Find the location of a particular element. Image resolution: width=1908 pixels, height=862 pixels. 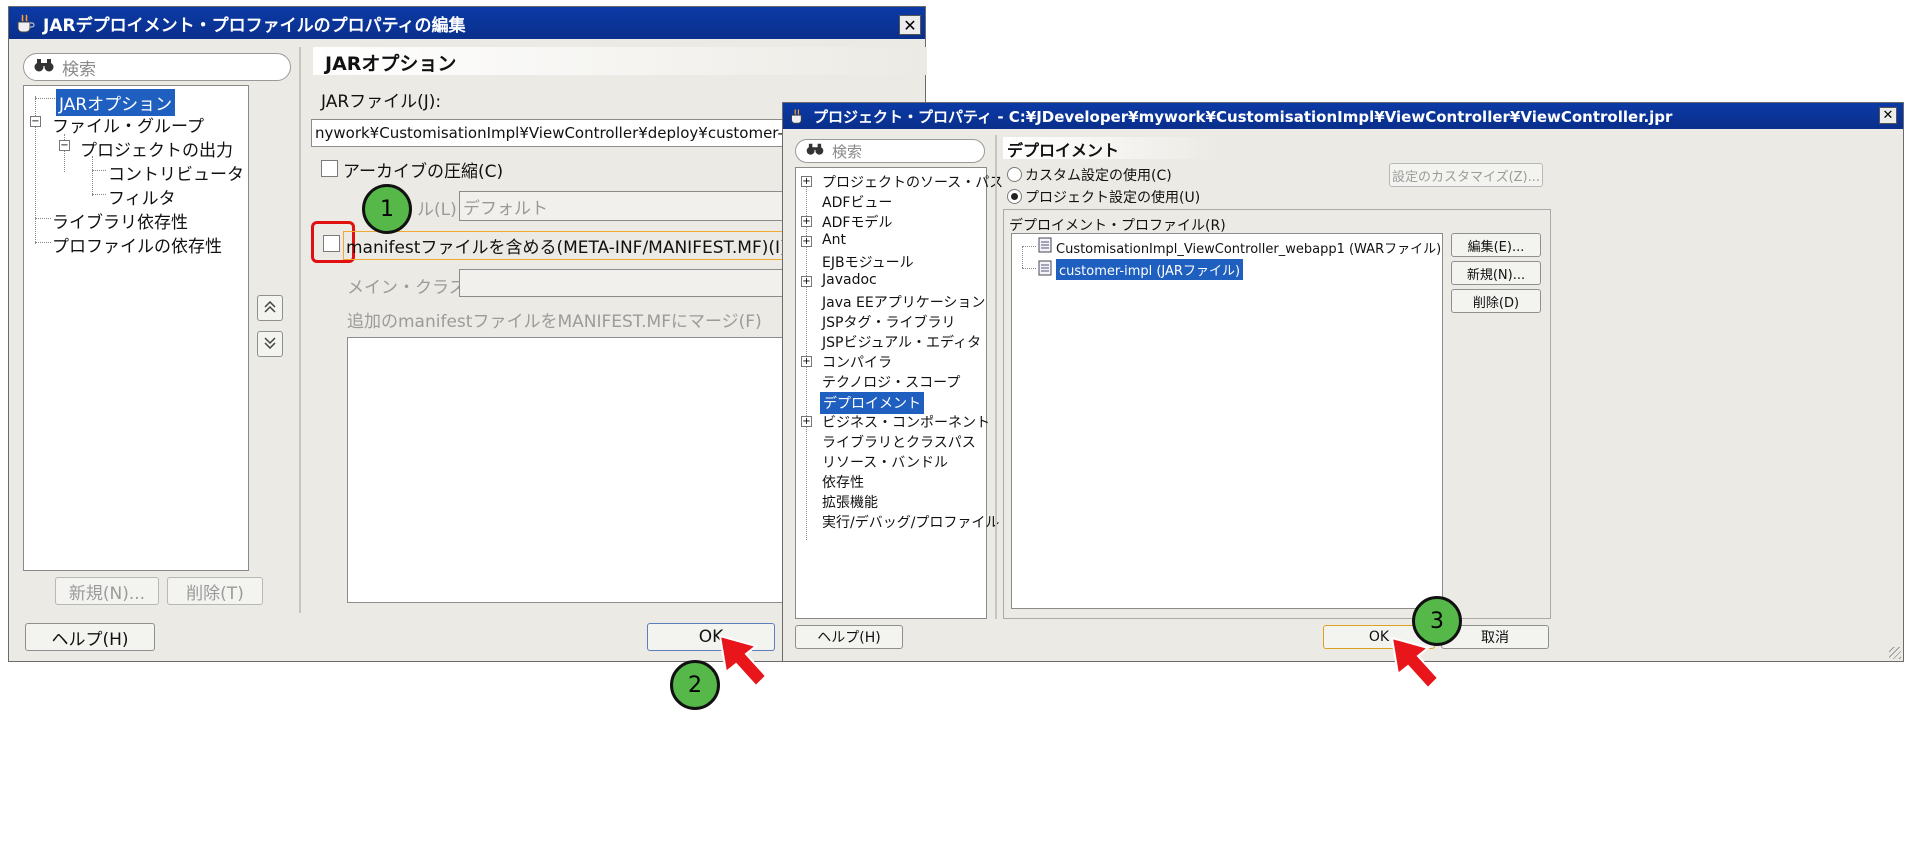

tree-item-dependencies: 依存性 is located at coordinates (843, 482).